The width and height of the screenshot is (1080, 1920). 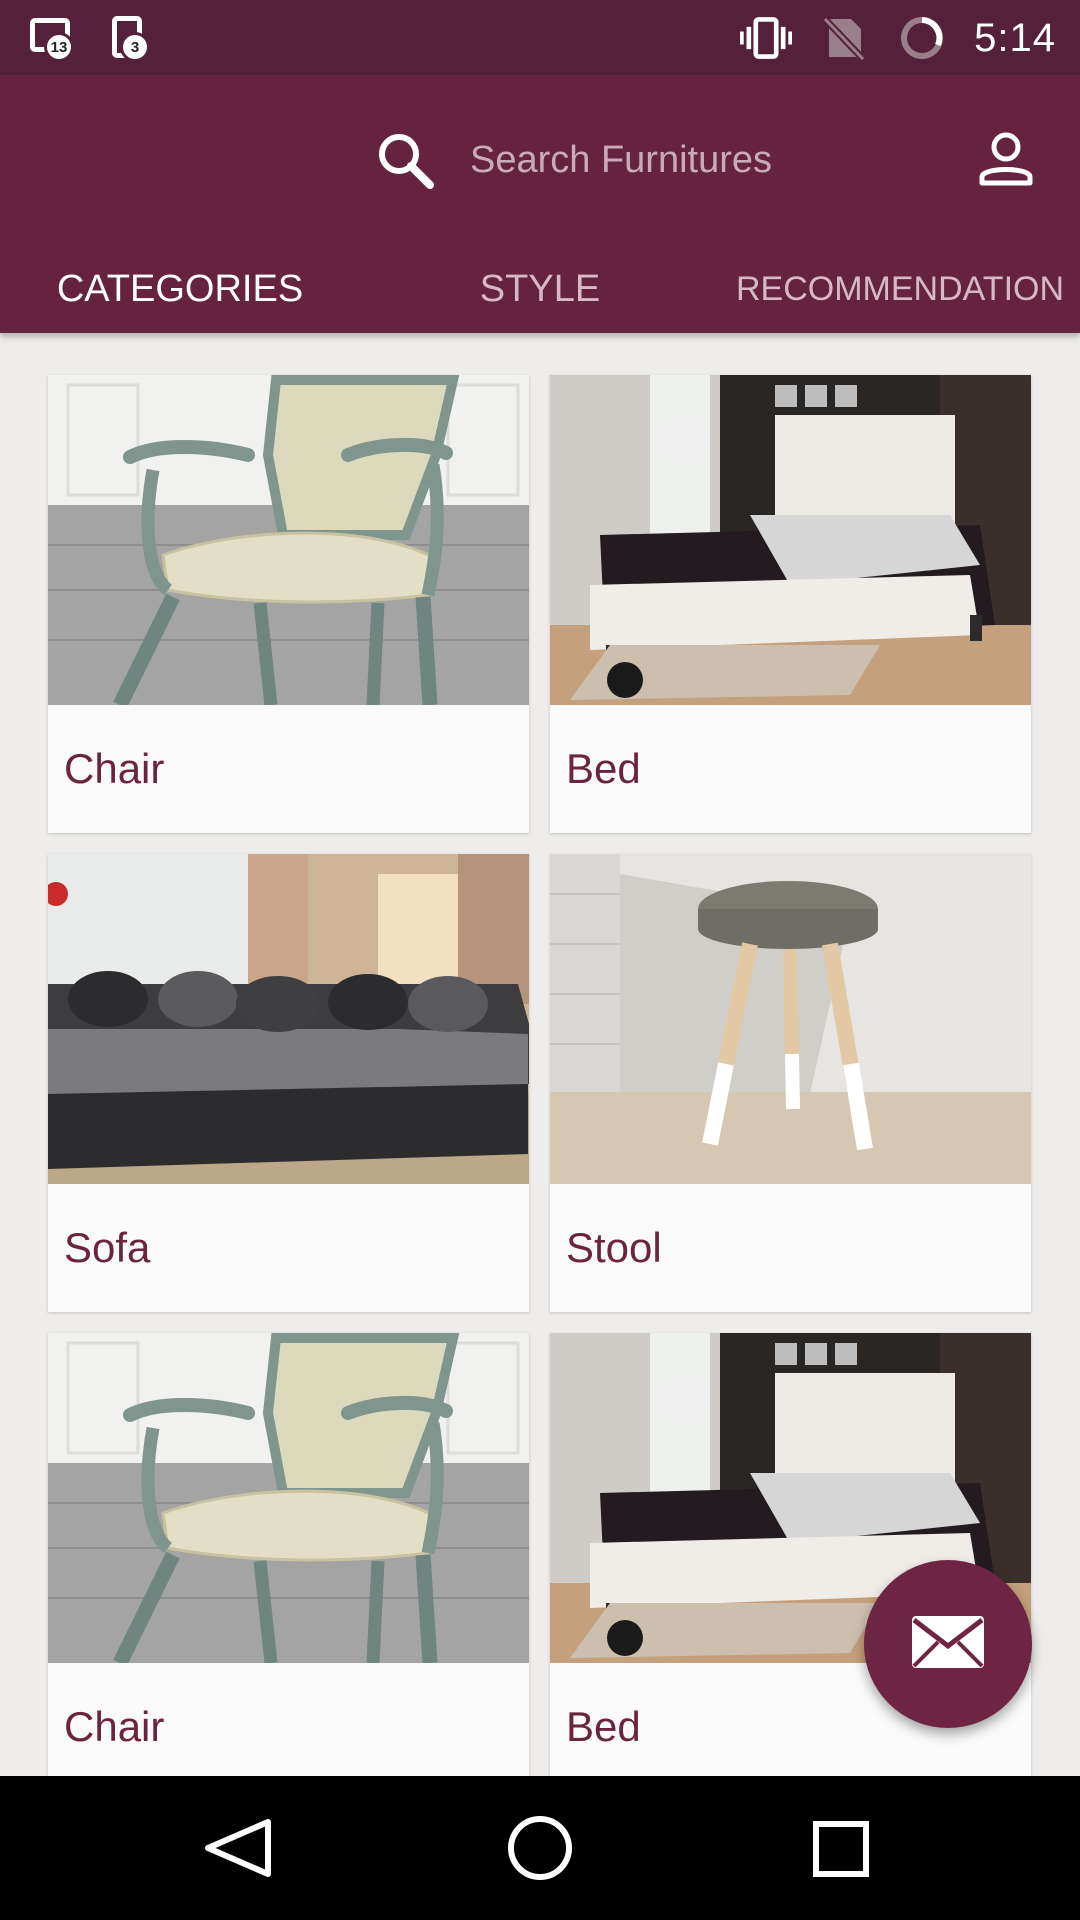 What do you see at coordinates (614, 1247) in the screenshot?
I see `category-label: Stool` at bounding box center [614, 1247].